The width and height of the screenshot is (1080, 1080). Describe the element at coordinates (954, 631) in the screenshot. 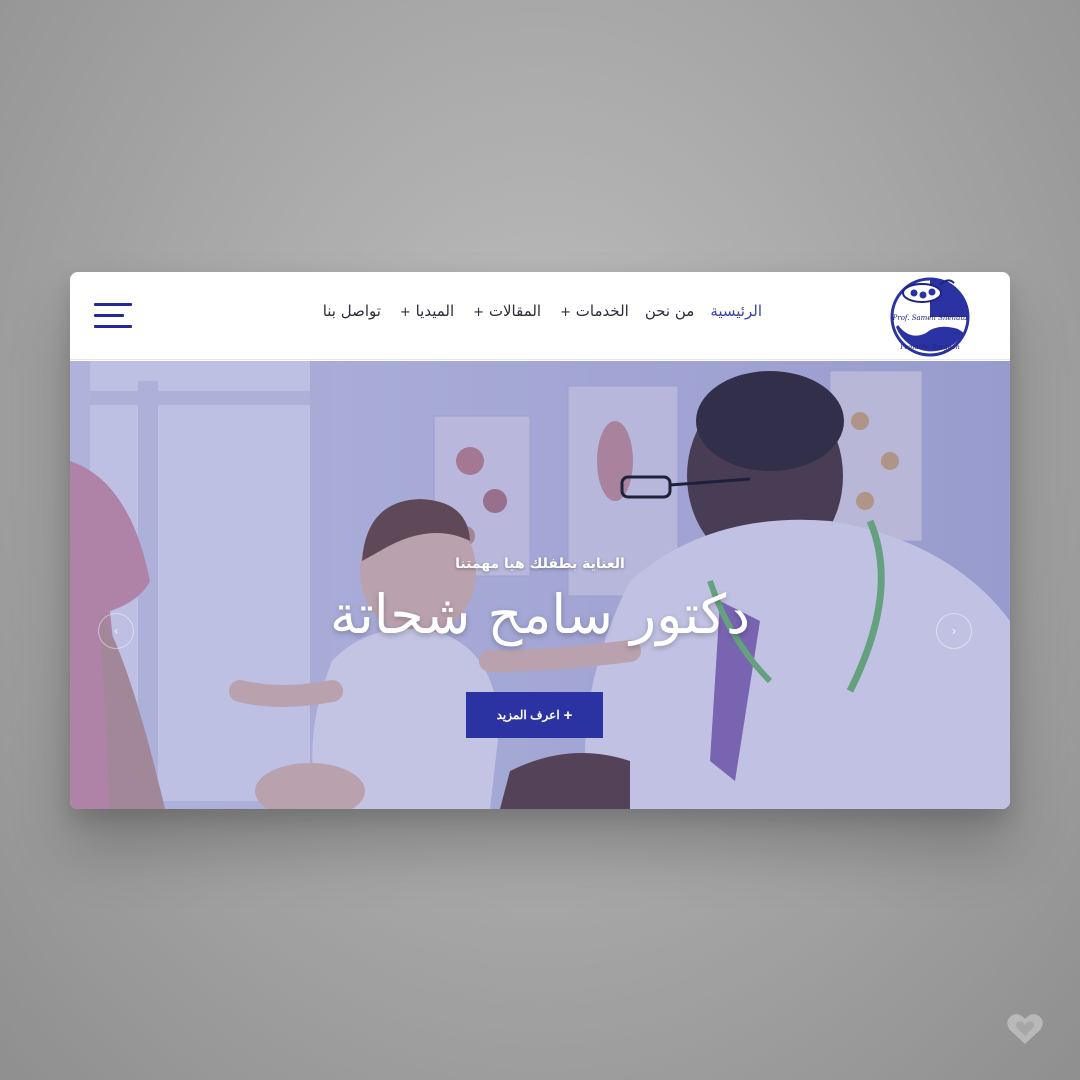

I see `slider-next-arrow-icon: ›` at that location.